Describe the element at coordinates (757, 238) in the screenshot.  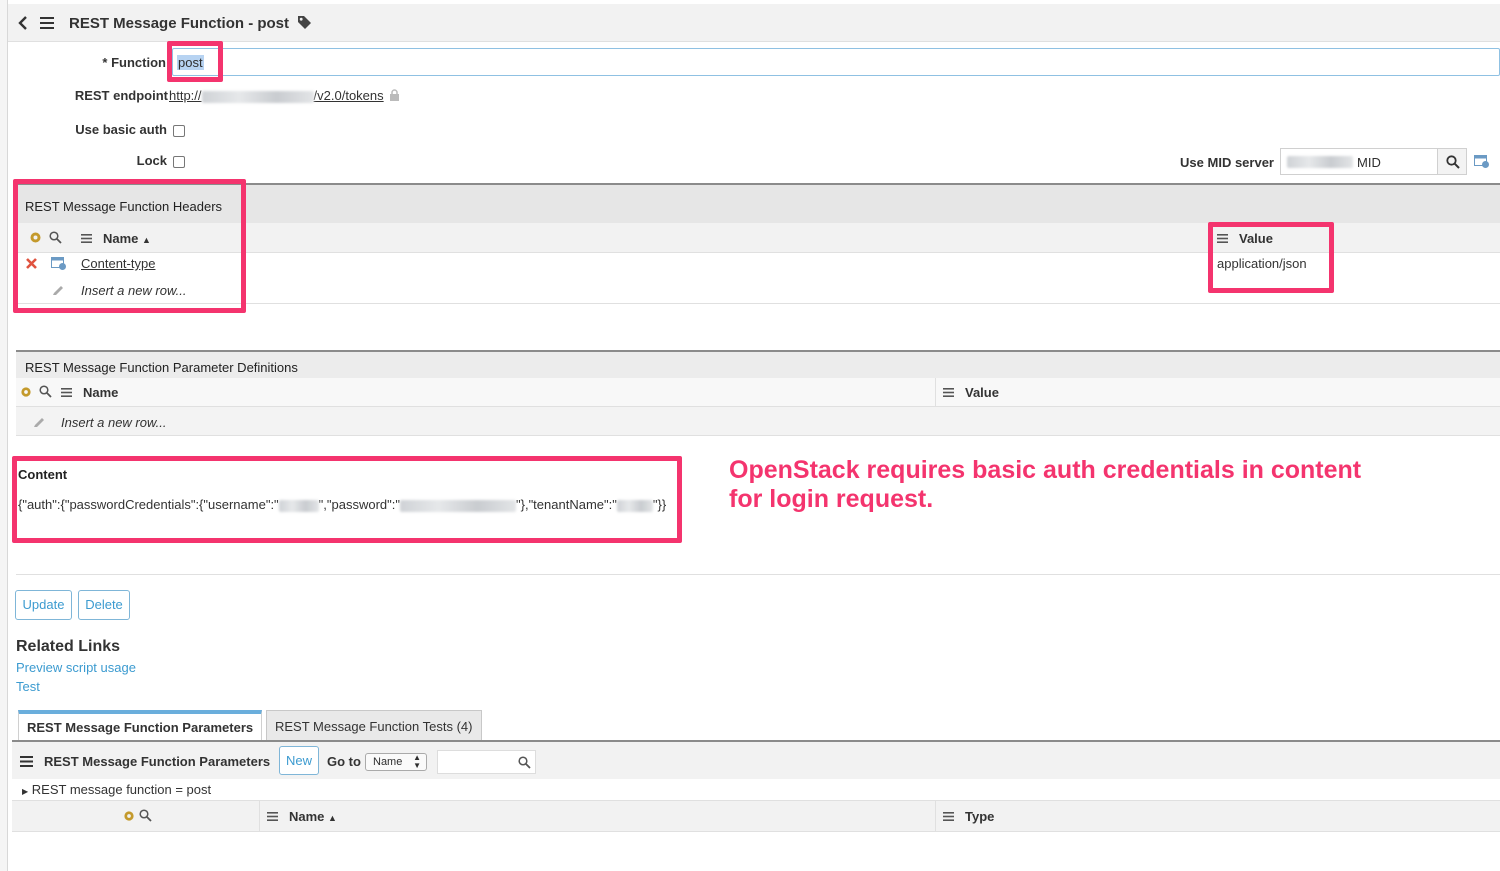
I see `headers-col-bar` at that location.